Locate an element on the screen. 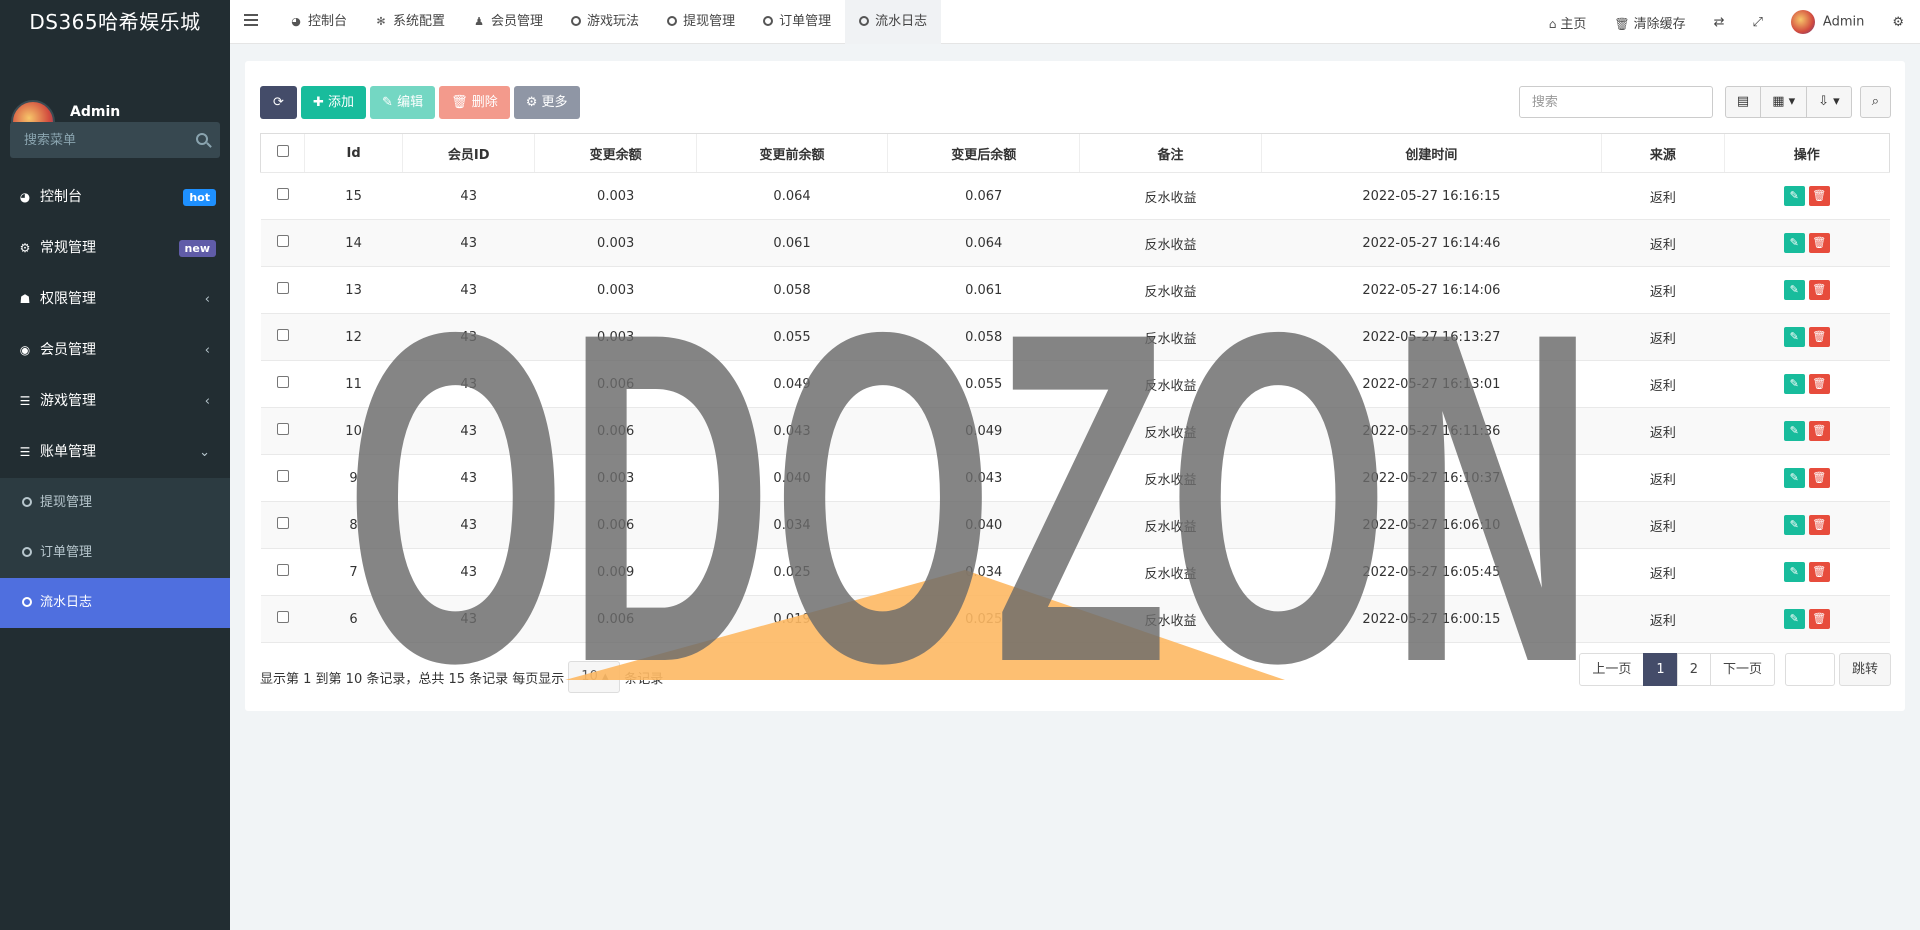 The image size is (1920, 930). menu-toggle-icon is located at coordinates (251, 21).